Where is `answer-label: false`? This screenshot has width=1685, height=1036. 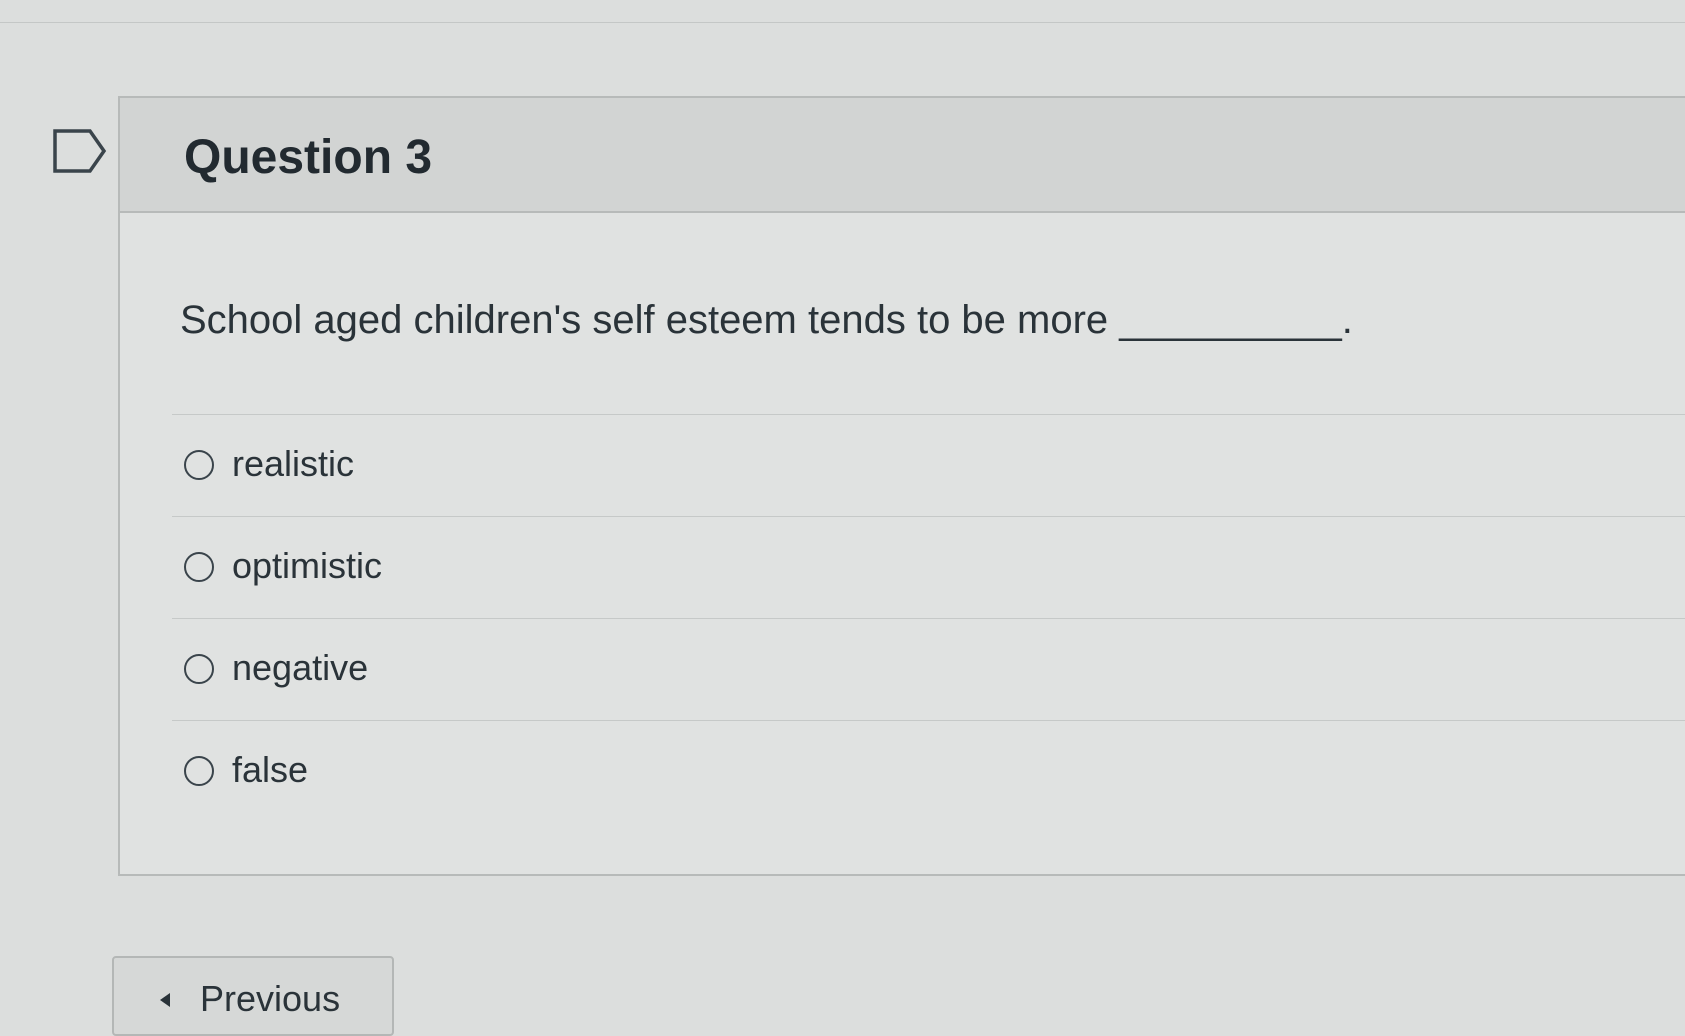 answer-label: false is located at coordinates (270, 769).